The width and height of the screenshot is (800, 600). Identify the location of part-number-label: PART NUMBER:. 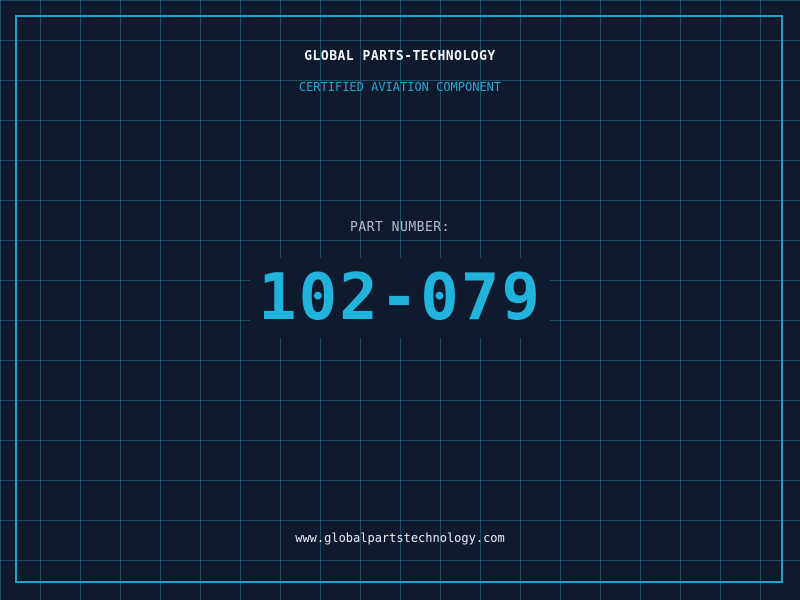
(400, 227).